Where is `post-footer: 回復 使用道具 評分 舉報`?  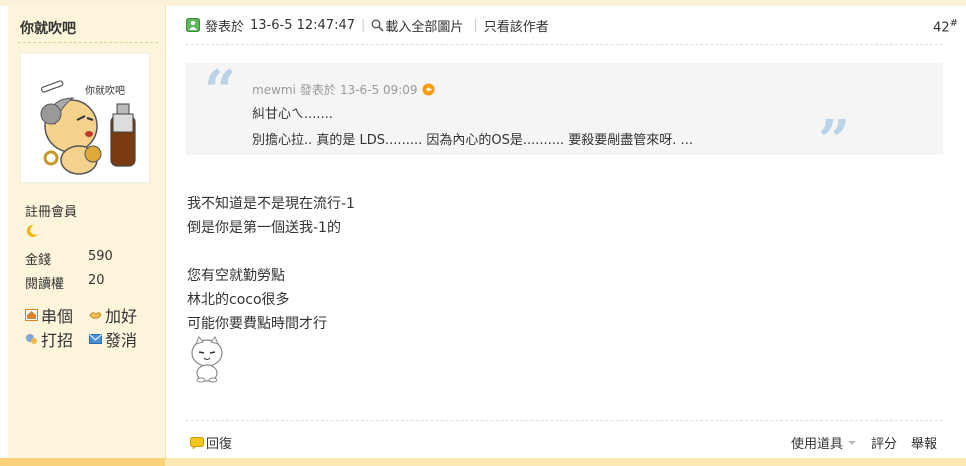
post-footer: 回復 使用道具 評分 舉報 is located at coordinates (564, 439).